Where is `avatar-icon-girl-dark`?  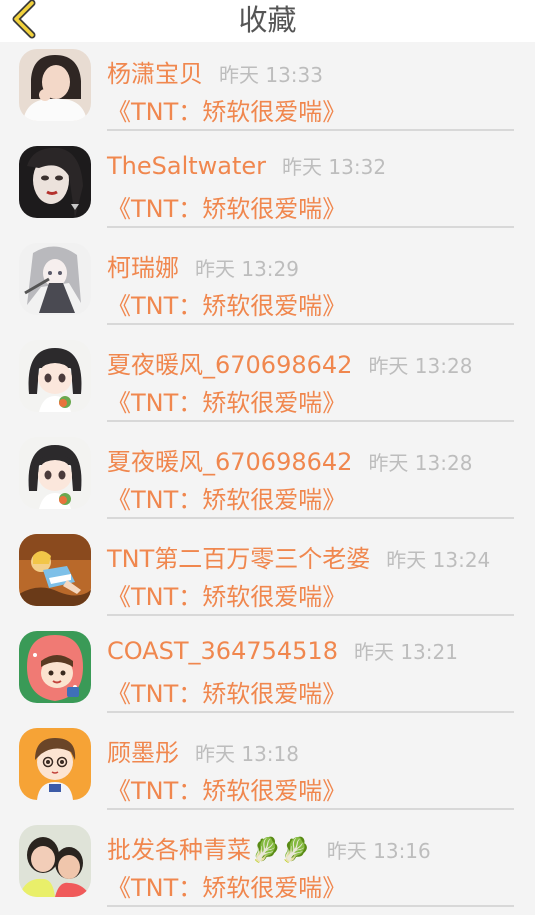
avatar-icon-girl-dark is located at coordinates (55, 182).